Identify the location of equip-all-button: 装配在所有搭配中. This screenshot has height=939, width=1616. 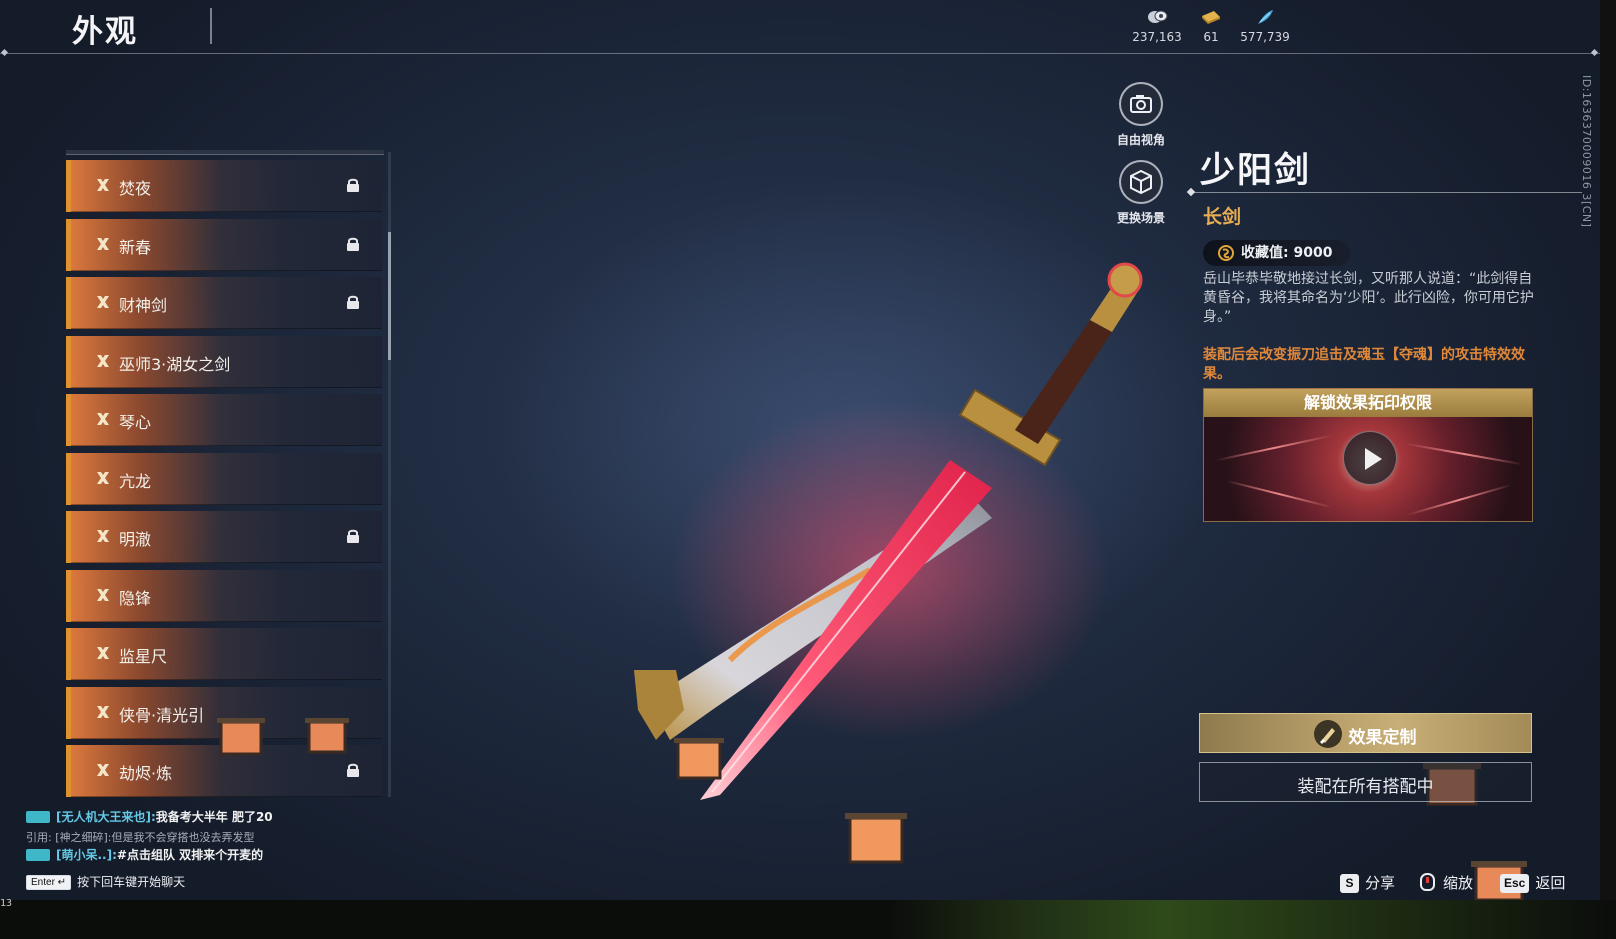
(1365, 782).